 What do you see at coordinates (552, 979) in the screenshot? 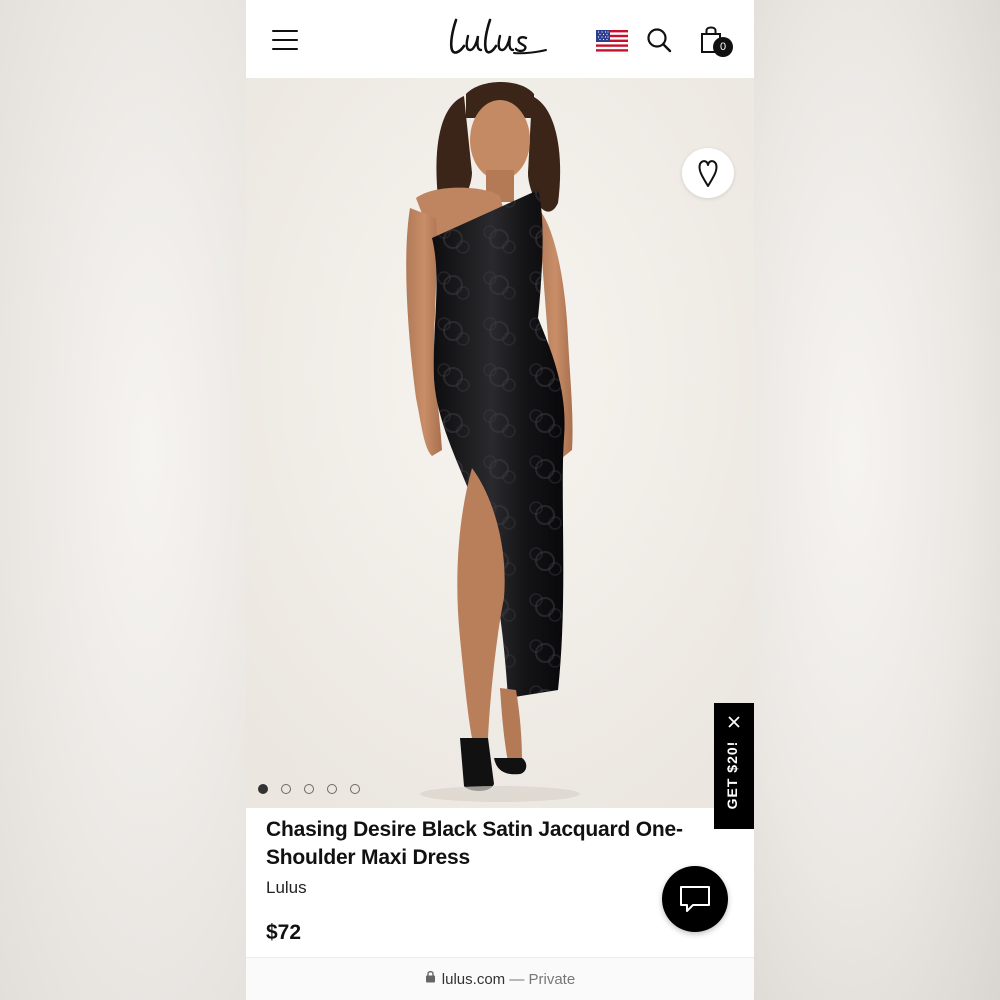
I see `browsing-mode: Private` at bounding box center [552, 979].